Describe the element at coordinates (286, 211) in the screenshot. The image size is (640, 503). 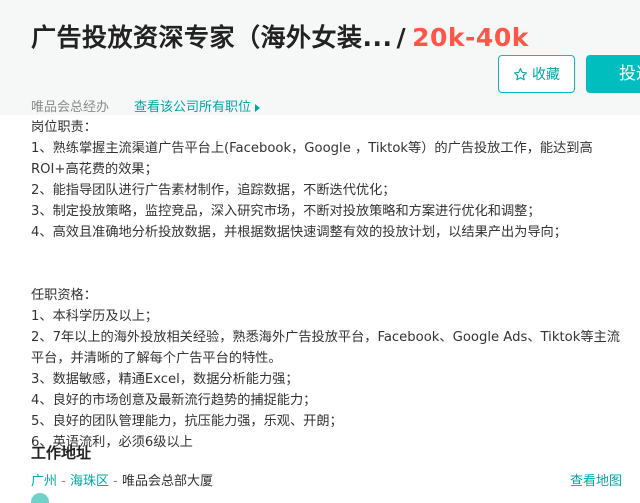
I see `desc-line: 3、制定投放策略，监控竞品，深入研究市场，不断对投放策略和方案进行优化和调整；` at that location.